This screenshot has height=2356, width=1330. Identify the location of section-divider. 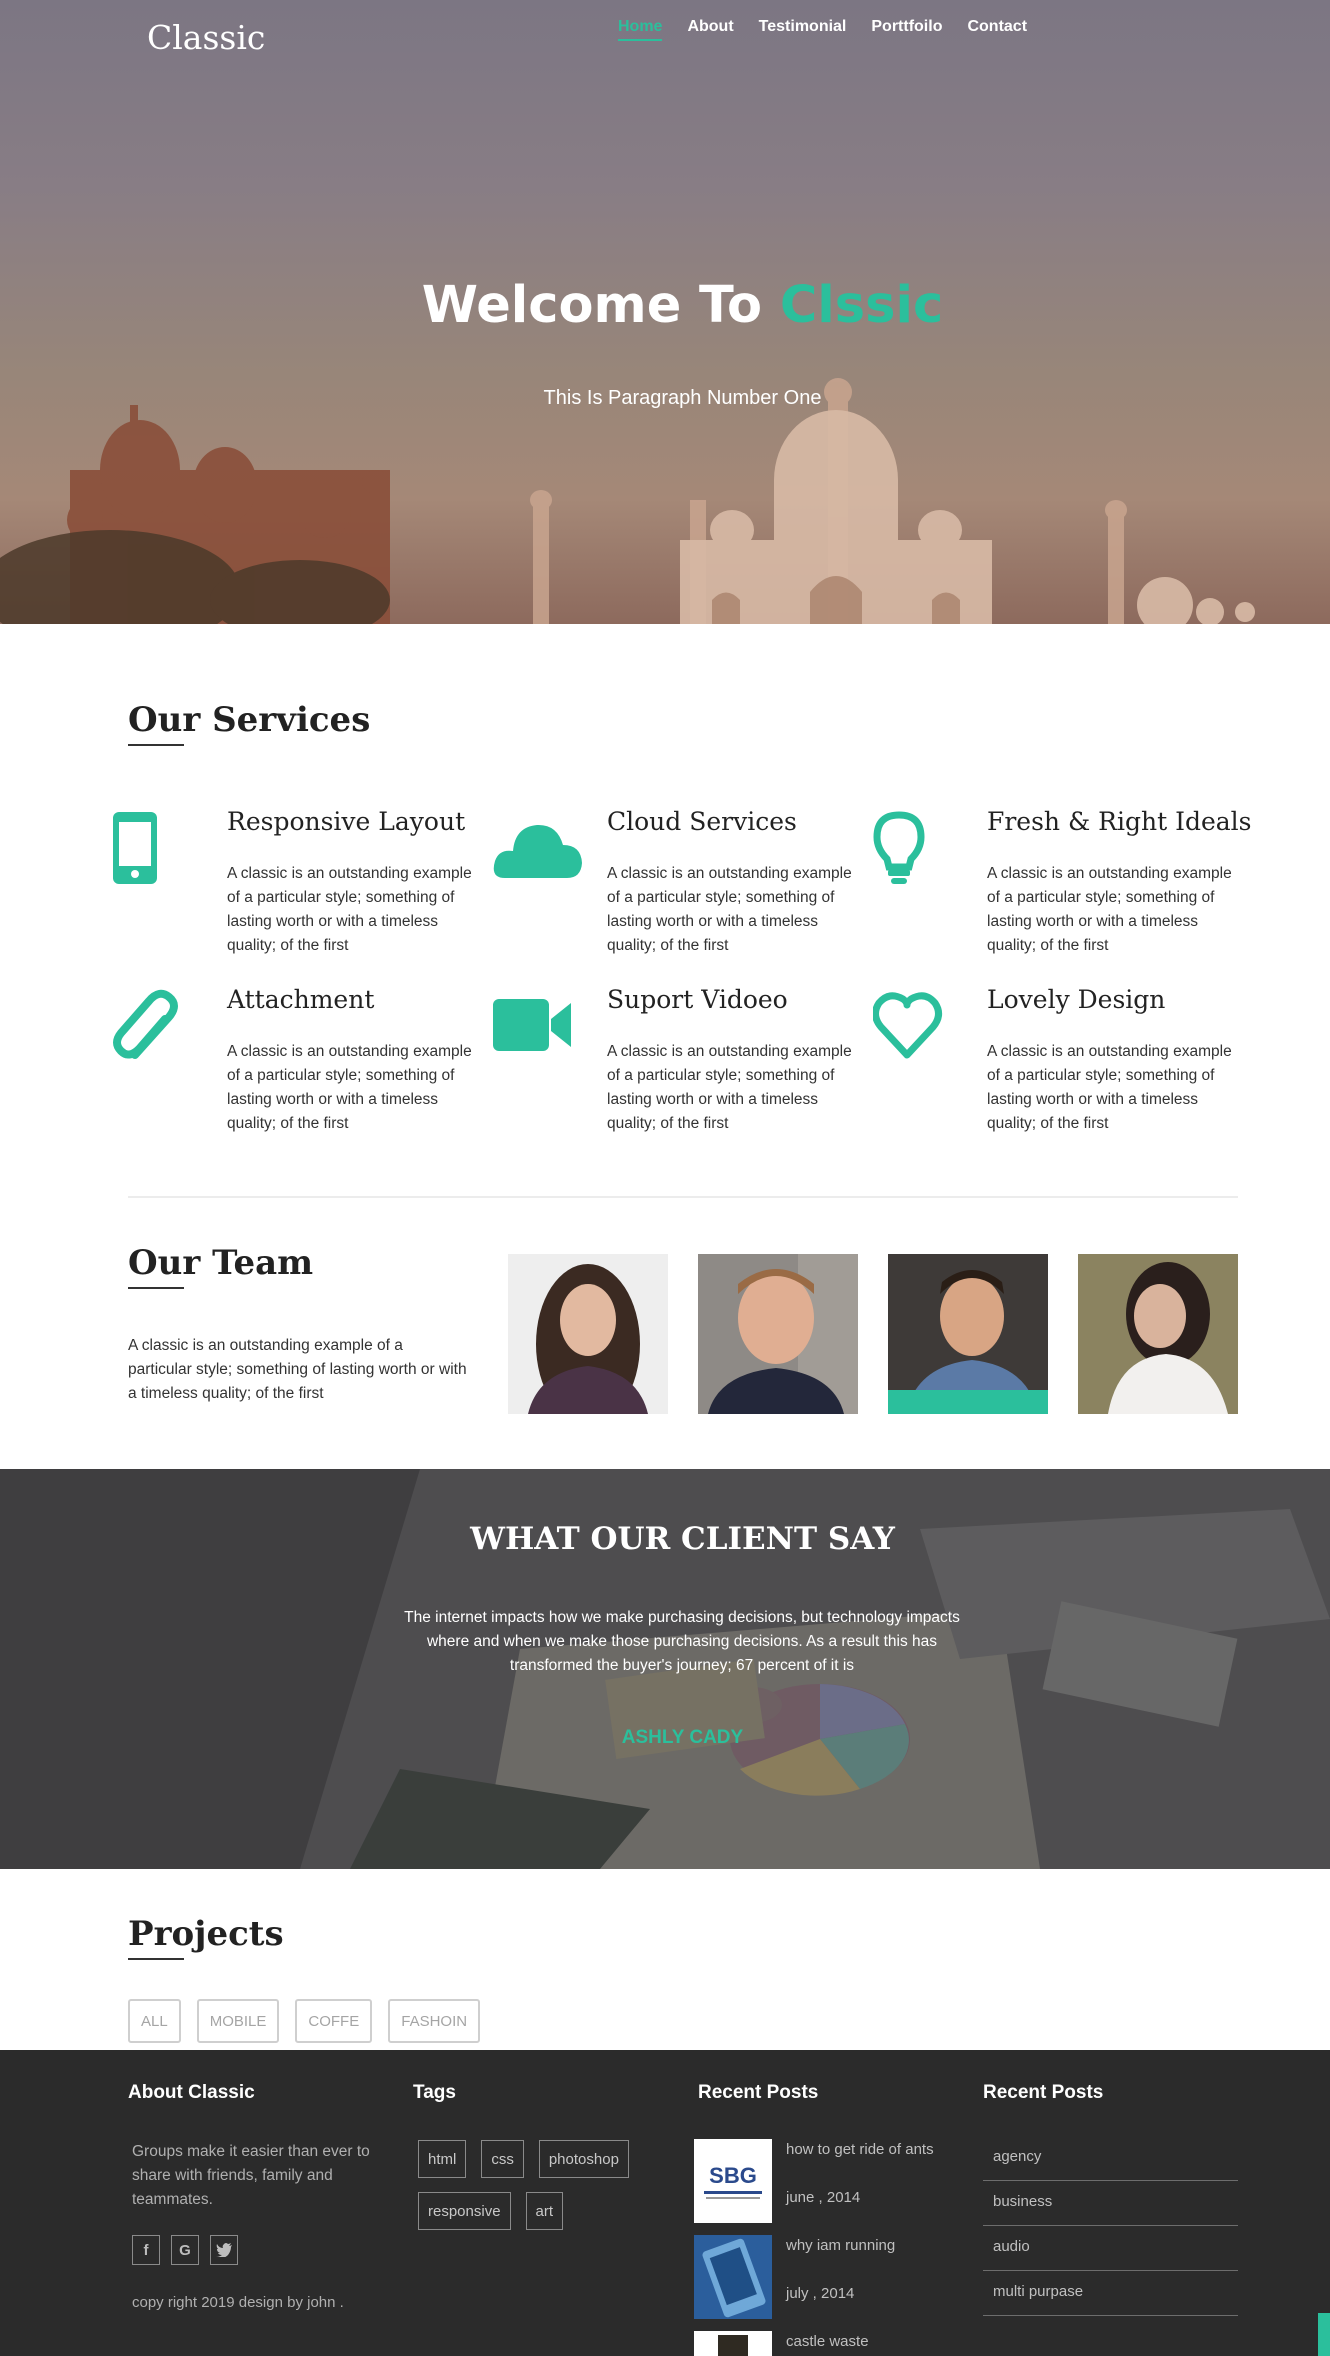
(683, 1197).